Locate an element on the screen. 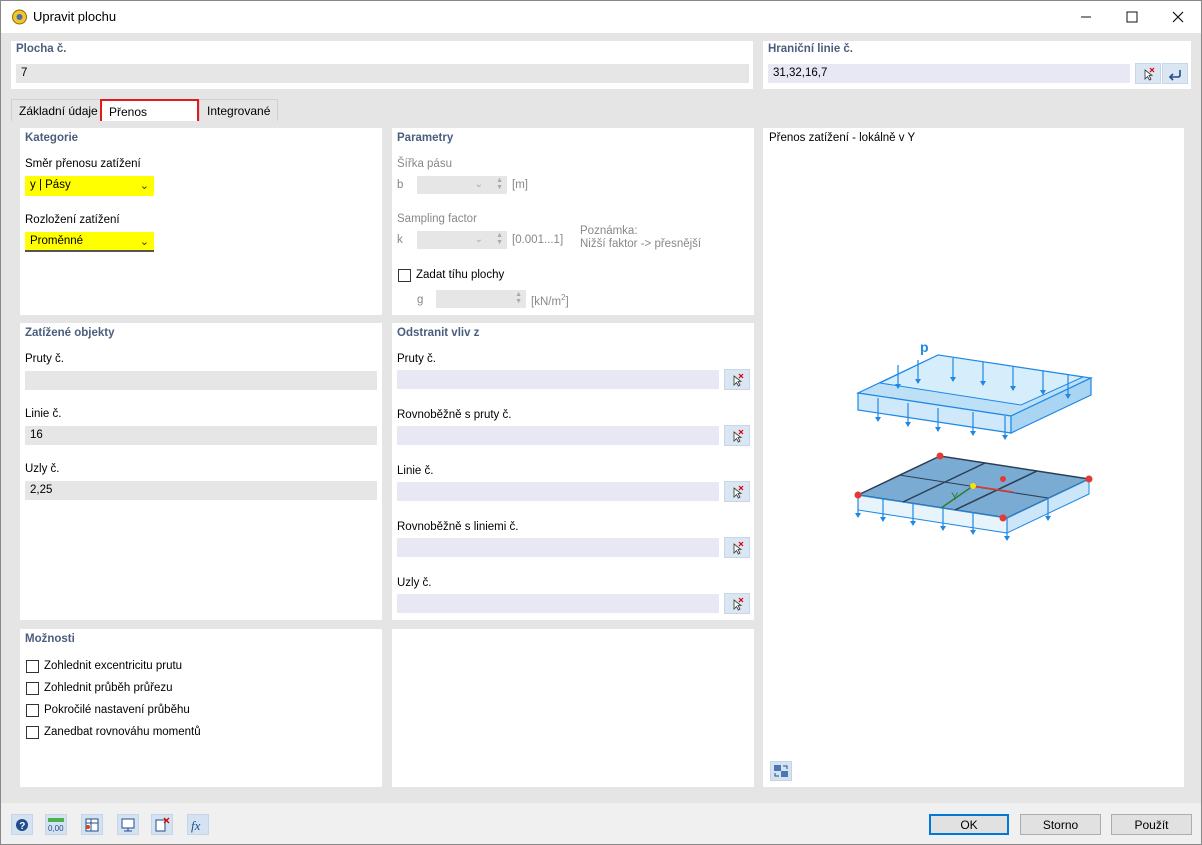 The height and width of the screenshot is (845, 1202). pick-lines-button is located at coordinates (737, 491).